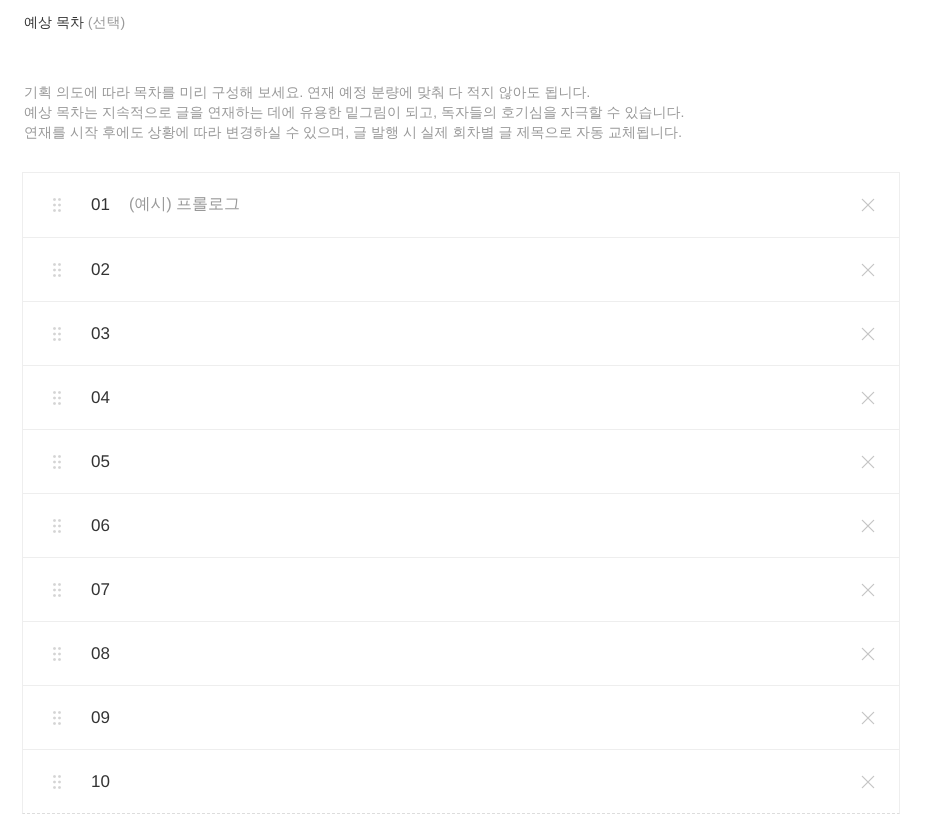  I want to click on chapter-number: 06, so click(101, 525).